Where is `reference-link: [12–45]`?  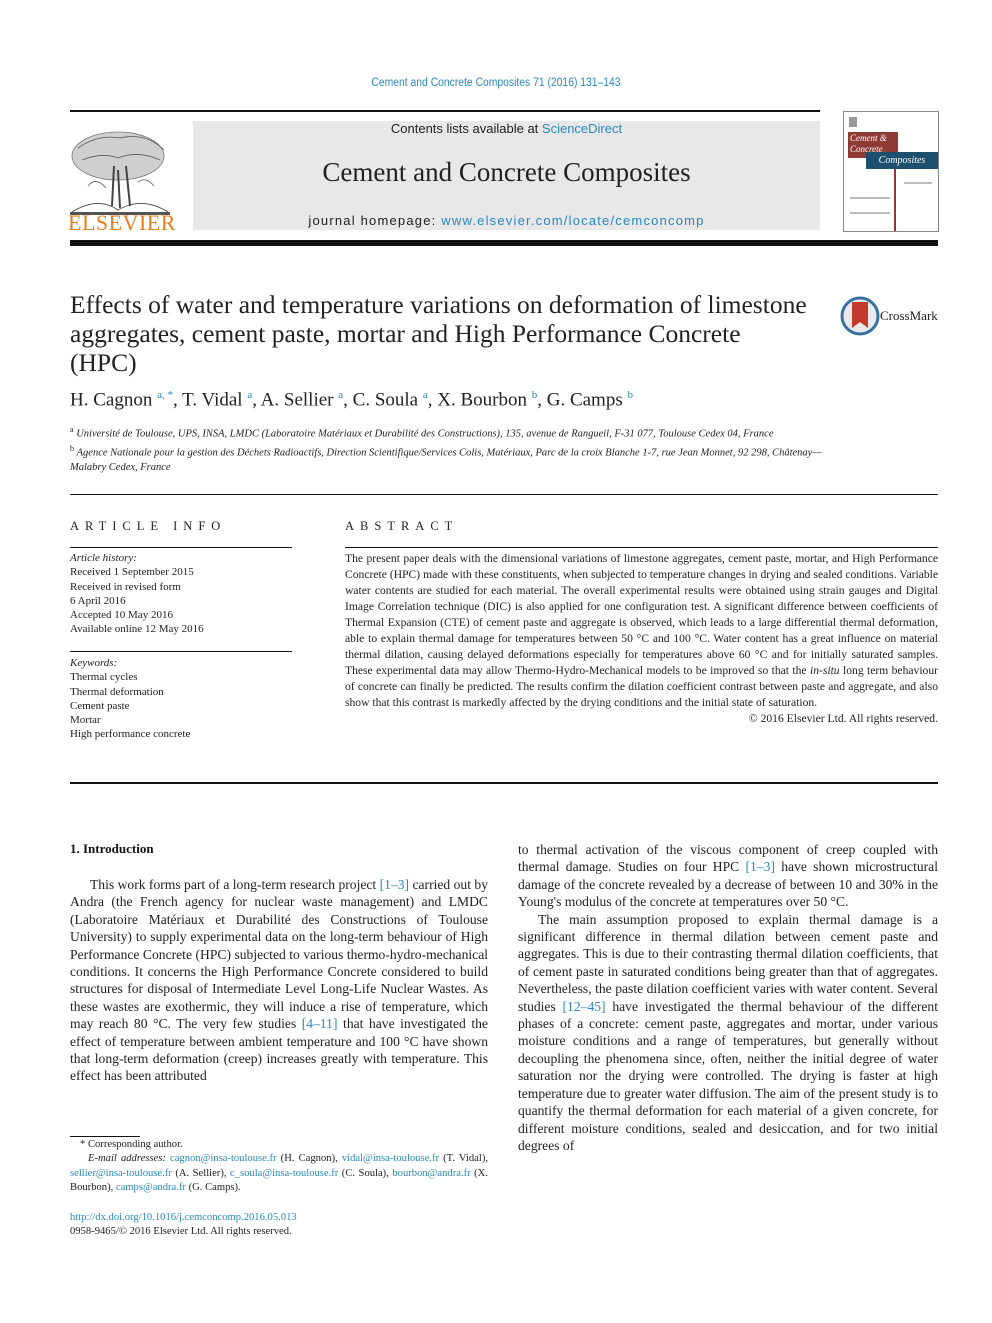
reference-link: [12–45] is located at coordinates (584, 1006).